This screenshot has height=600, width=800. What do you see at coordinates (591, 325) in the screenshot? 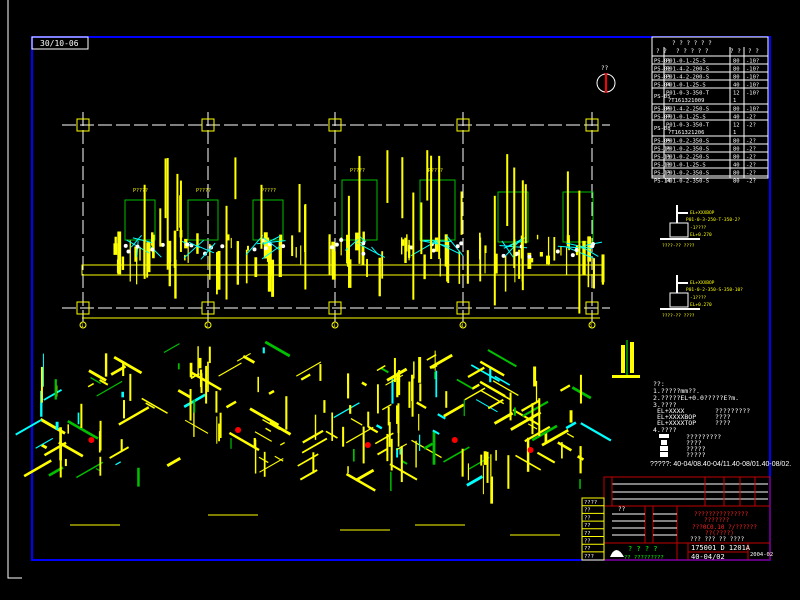
I see `grid-label: 5` at bounding box center [591, 325].